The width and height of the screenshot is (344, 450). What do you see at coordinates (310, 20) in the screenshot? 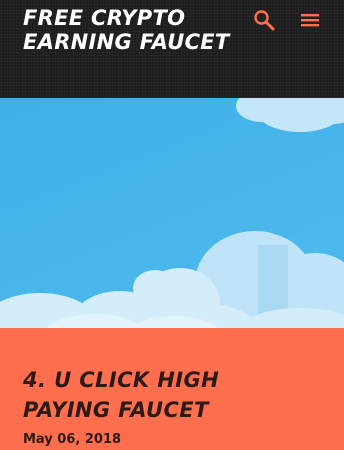
I see `hamburger-menu-icon` at bounding box center [310, 20].